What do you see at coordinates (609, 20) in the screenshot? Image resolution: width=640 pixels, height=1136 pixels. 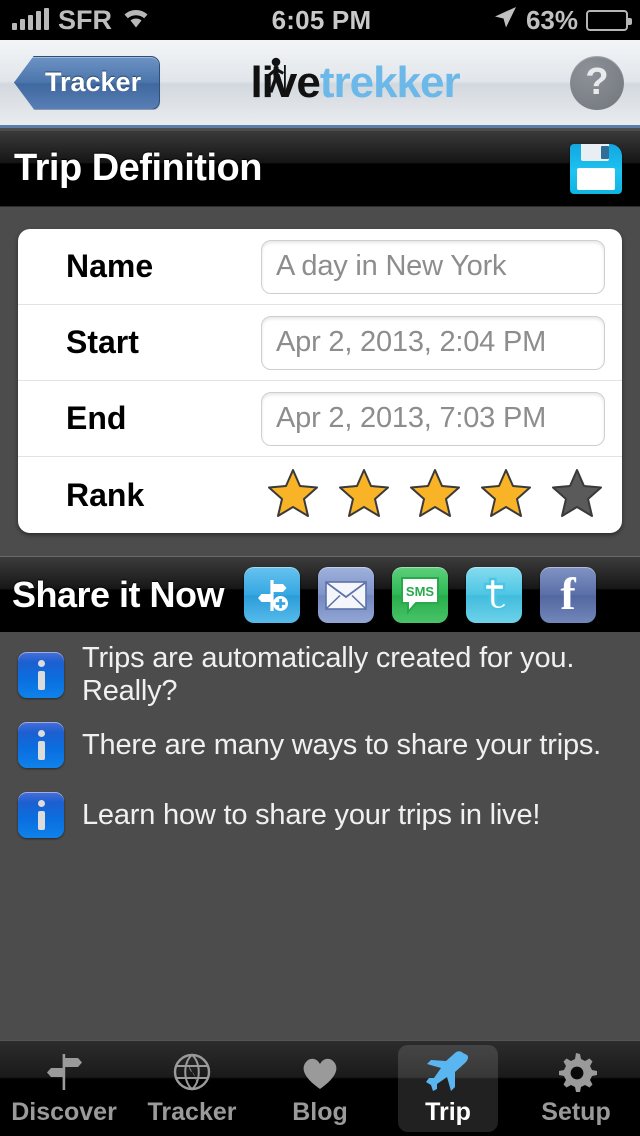 I see `battery-icon` at bounding box center [609, 20].